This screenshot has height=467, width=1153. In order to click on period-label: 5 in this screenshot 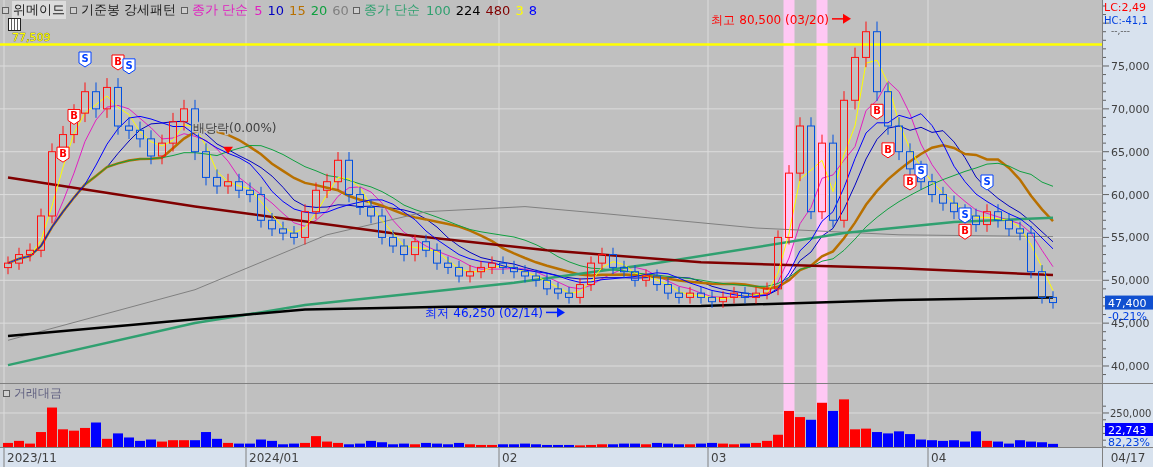, I will do `click(258, 10)`.